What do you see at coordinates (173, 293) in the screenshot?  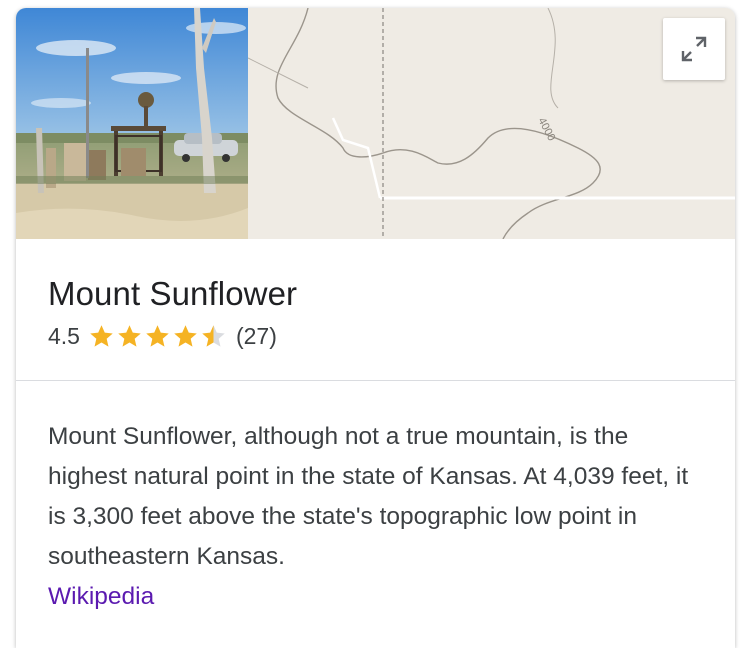 I see `place-title: Mount Sunflower` at bounding box center [173, 293].